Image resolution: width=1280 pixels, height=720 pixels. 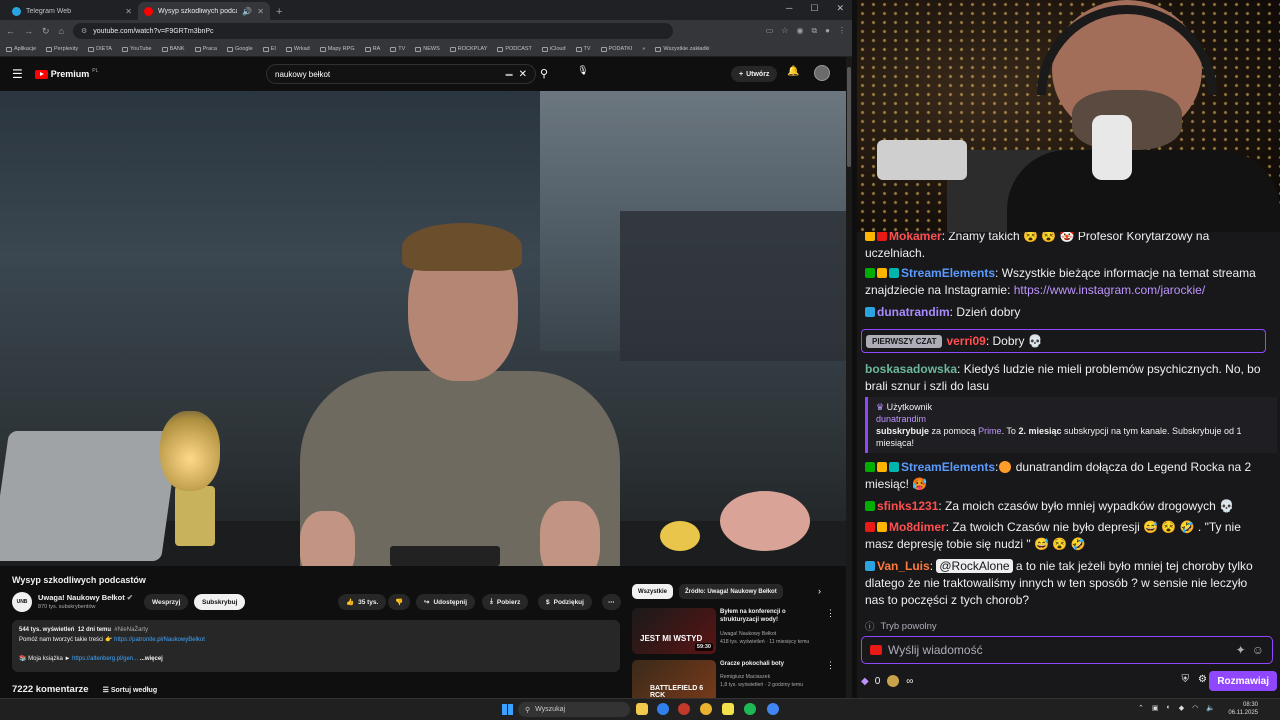 What do you see at coordinates (446, 602) in the screenshot?
I see `share-button: ↪ Udostępnij` at bounding box center [446, 602].